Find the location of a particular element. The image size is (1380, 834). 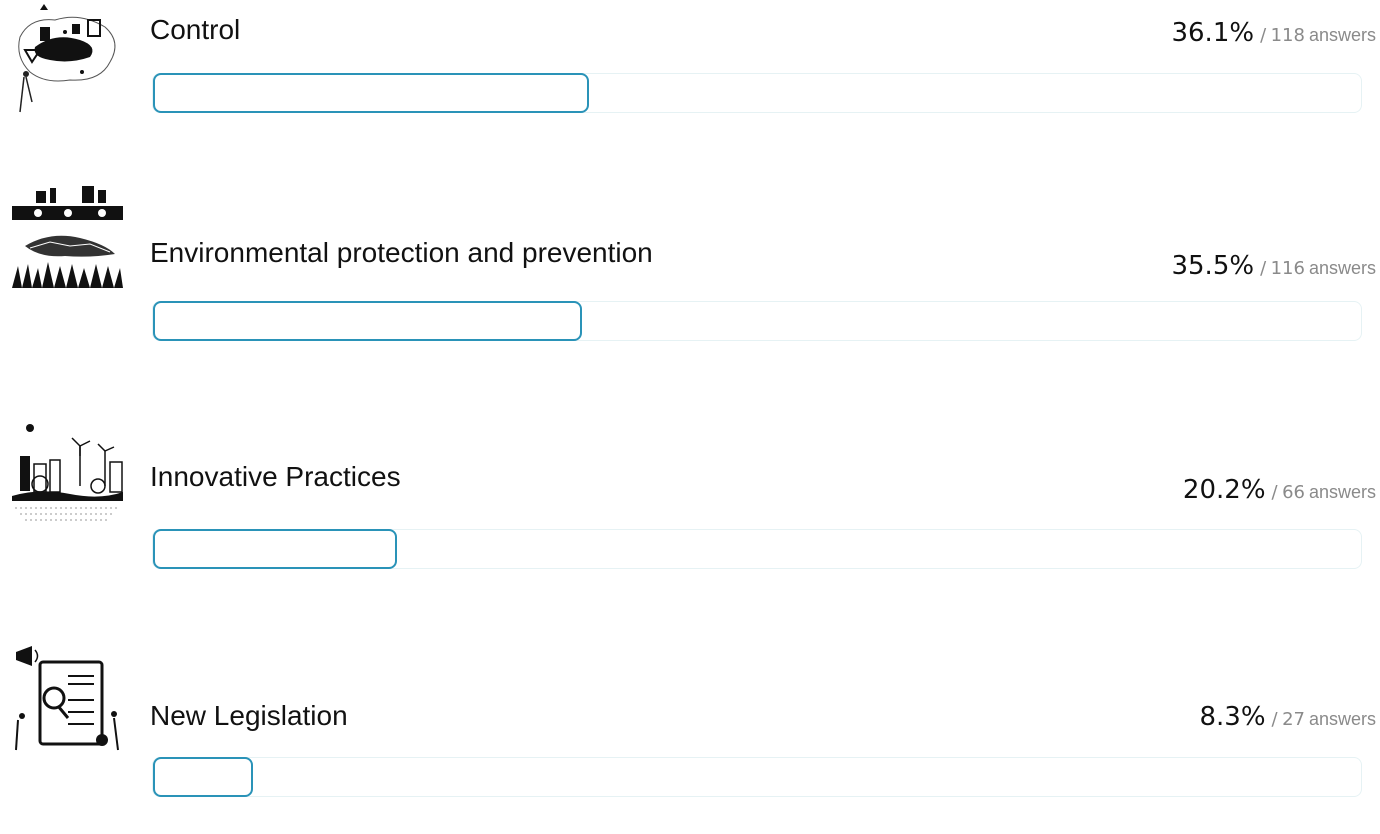

answer-count: 27 is located at coordinates (1293, 719).